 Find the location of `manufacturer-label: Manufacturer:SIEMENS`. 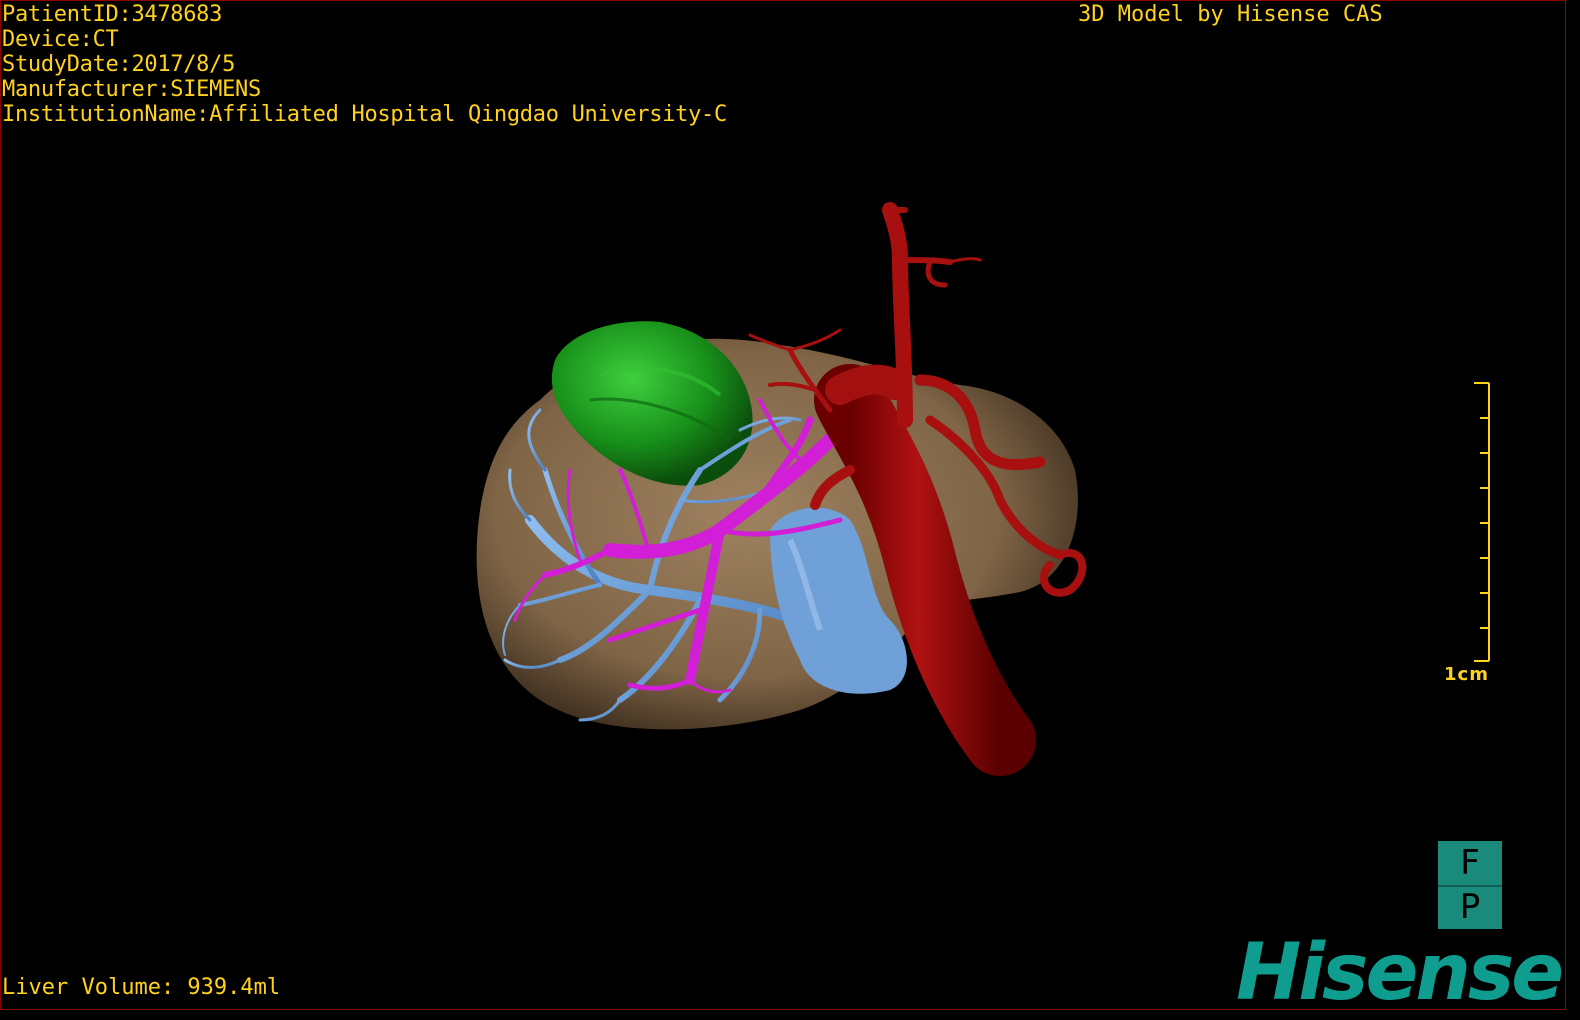

manufacturer-label: Manufacturer:SIEMENS is located at coordinates (131, 89).